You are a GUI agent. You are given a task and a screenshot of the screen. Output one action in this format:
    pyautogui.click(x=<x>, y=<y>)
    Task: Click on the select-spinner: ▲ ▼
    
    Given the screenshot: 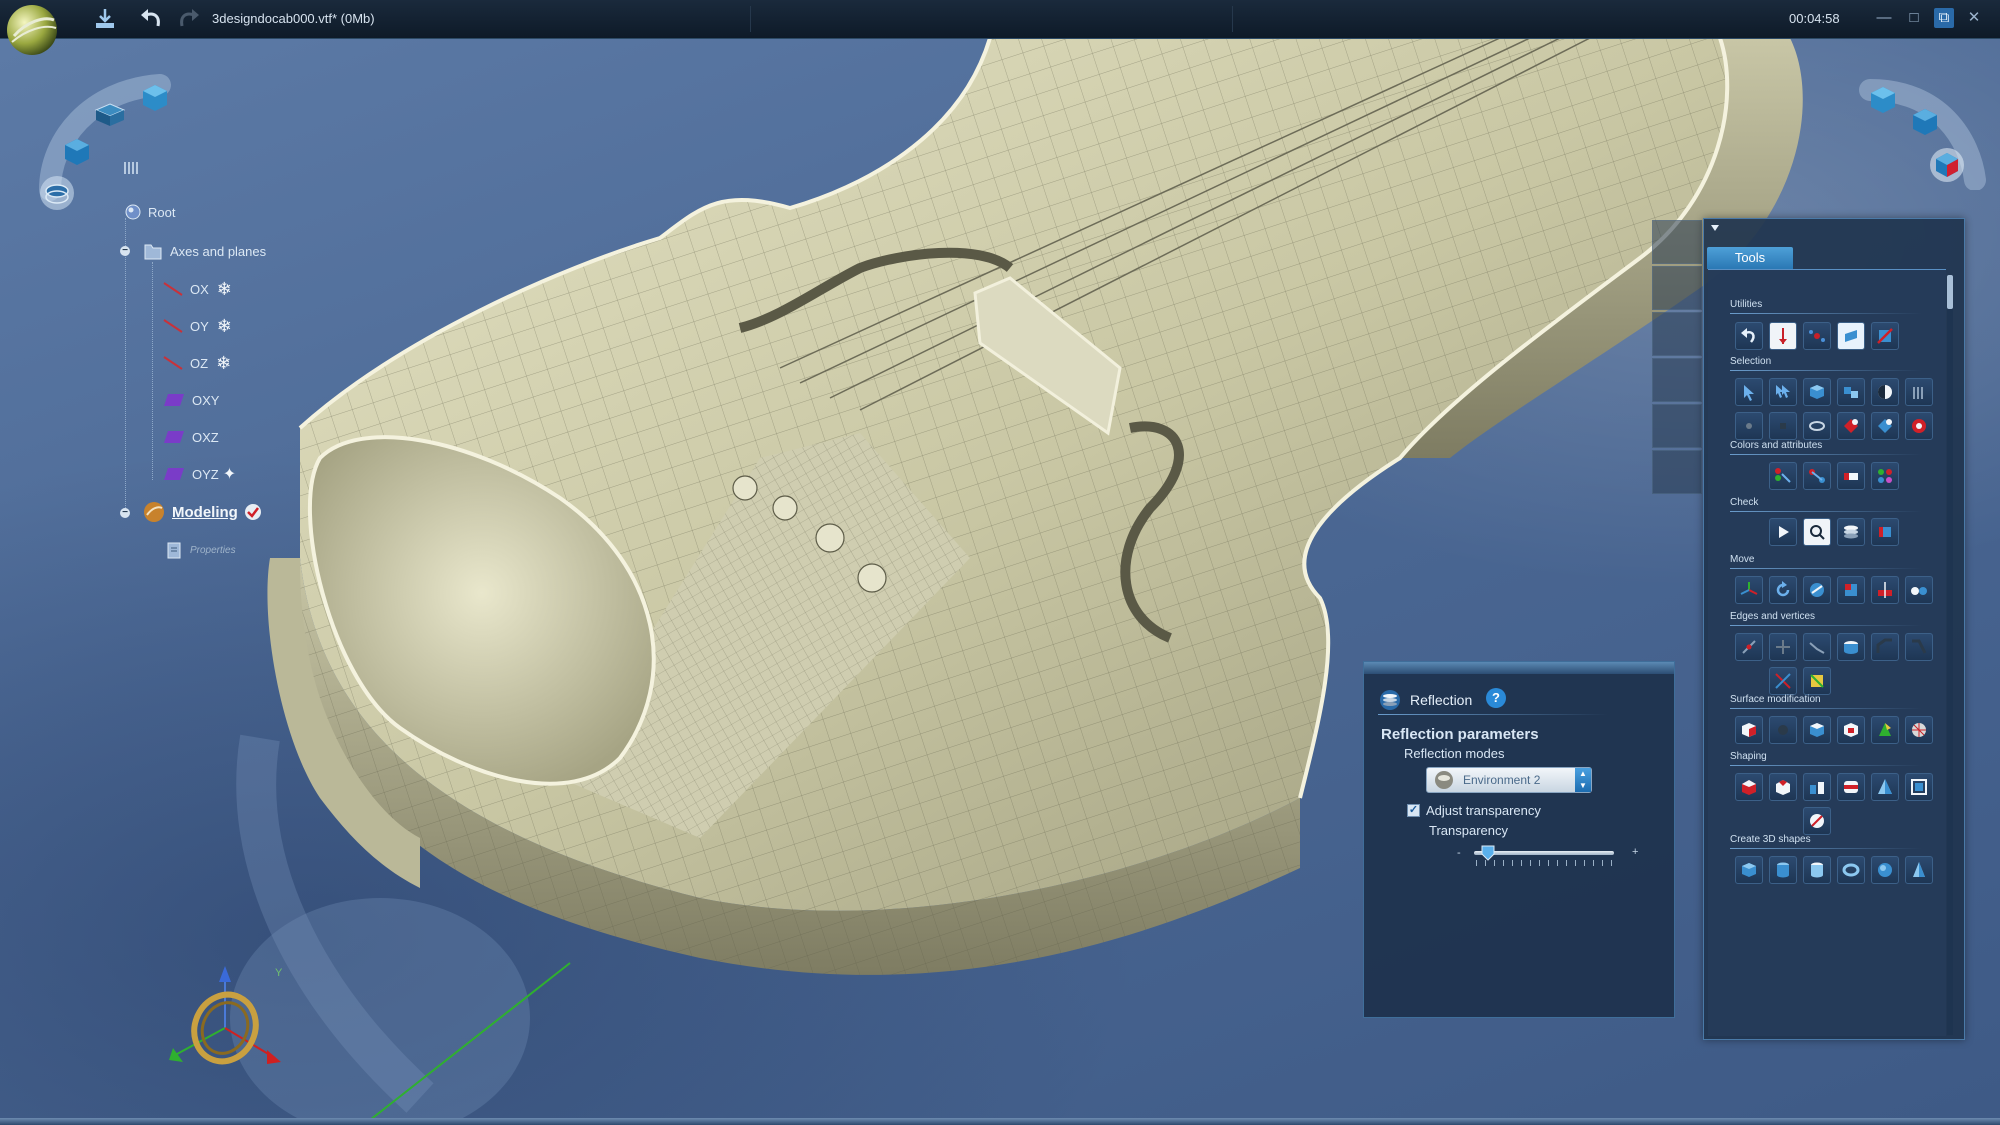 What is the action you would take?
    pyautogui.click(x=1583, y=780)
    